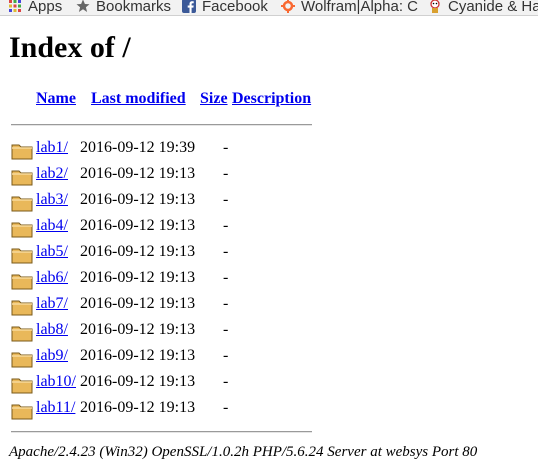 The image size is (538, 465). I want to click on header-divider, so click(161, 125).